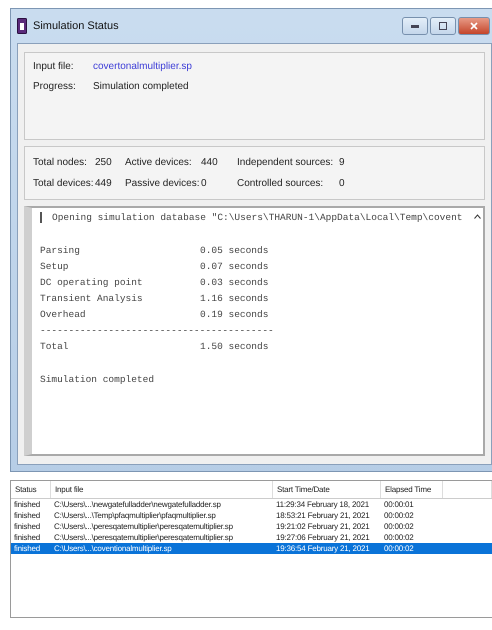  Describe the element at coordinates (55, 86) in the screenshot. I see `field-label: Progress:` at that location.